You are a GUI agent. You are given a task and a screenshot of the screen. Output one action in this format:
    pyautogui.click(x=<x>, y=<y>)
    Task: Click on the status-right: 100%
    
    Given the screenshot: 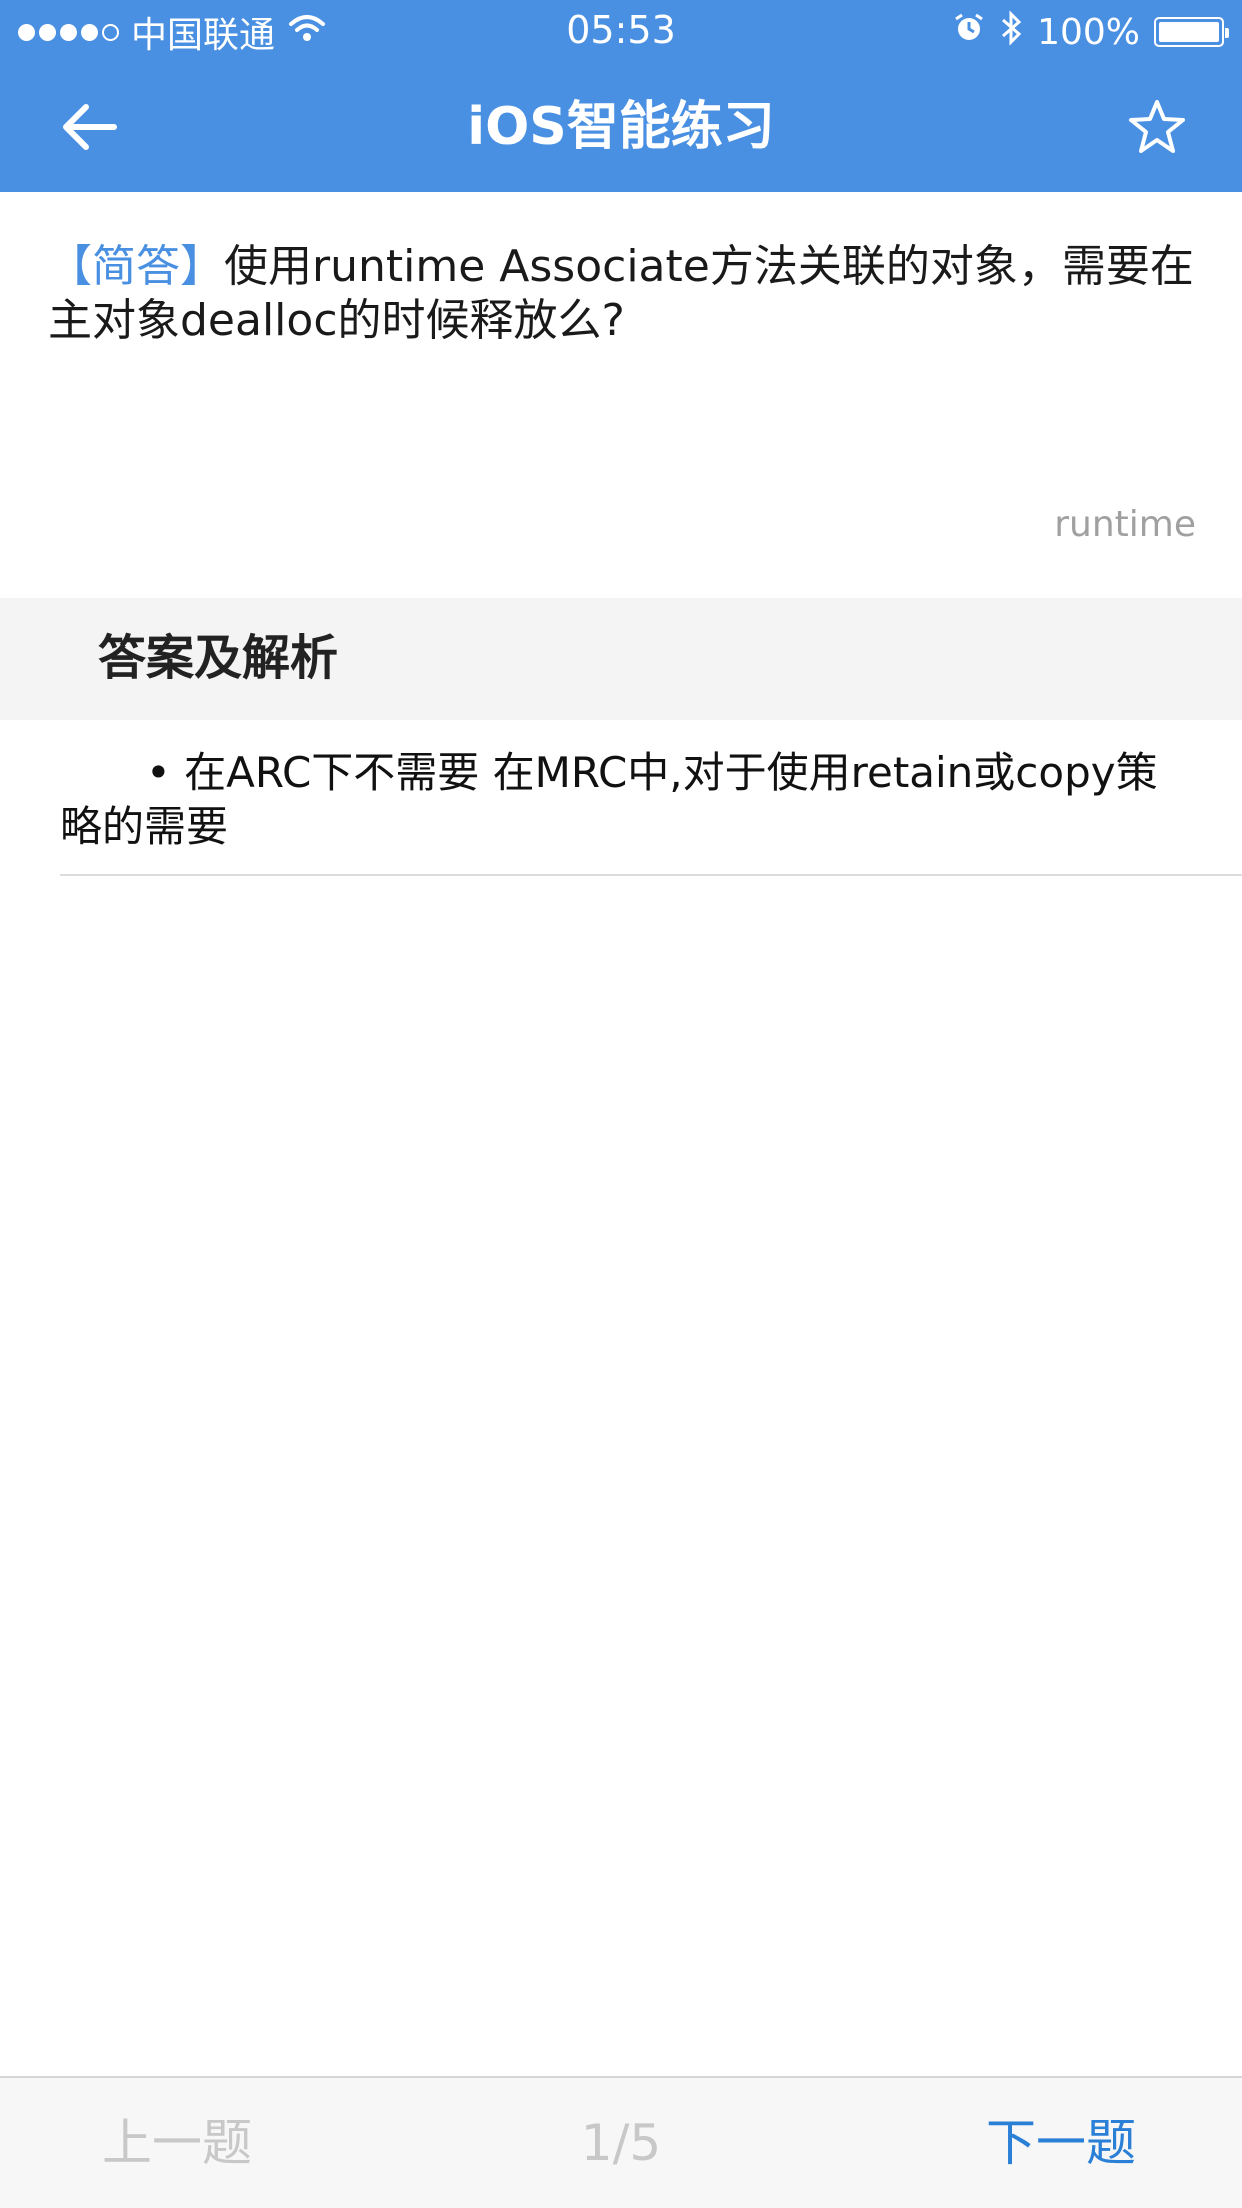 What is the action you would take?
    pyautogui.click(x=1091, y=32)
    